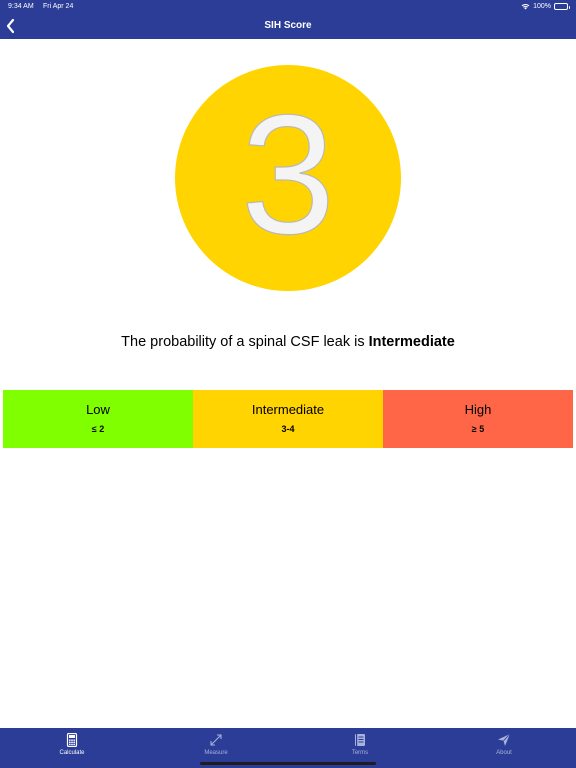 This screenshot has height=768, width=576. Describe the element at coordinates (360, 740) in the screenshot. I see `book-icon` at that location.